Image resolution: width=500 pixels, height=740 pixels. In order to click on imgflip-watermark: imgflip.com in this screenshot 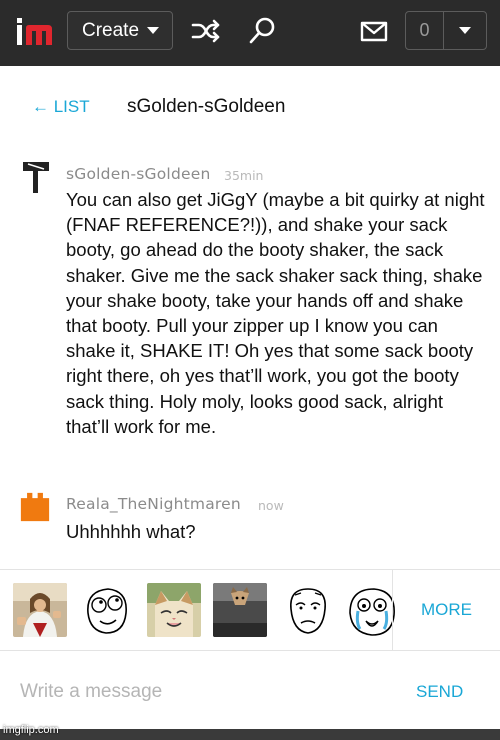, I will do `click(31, 730)`.